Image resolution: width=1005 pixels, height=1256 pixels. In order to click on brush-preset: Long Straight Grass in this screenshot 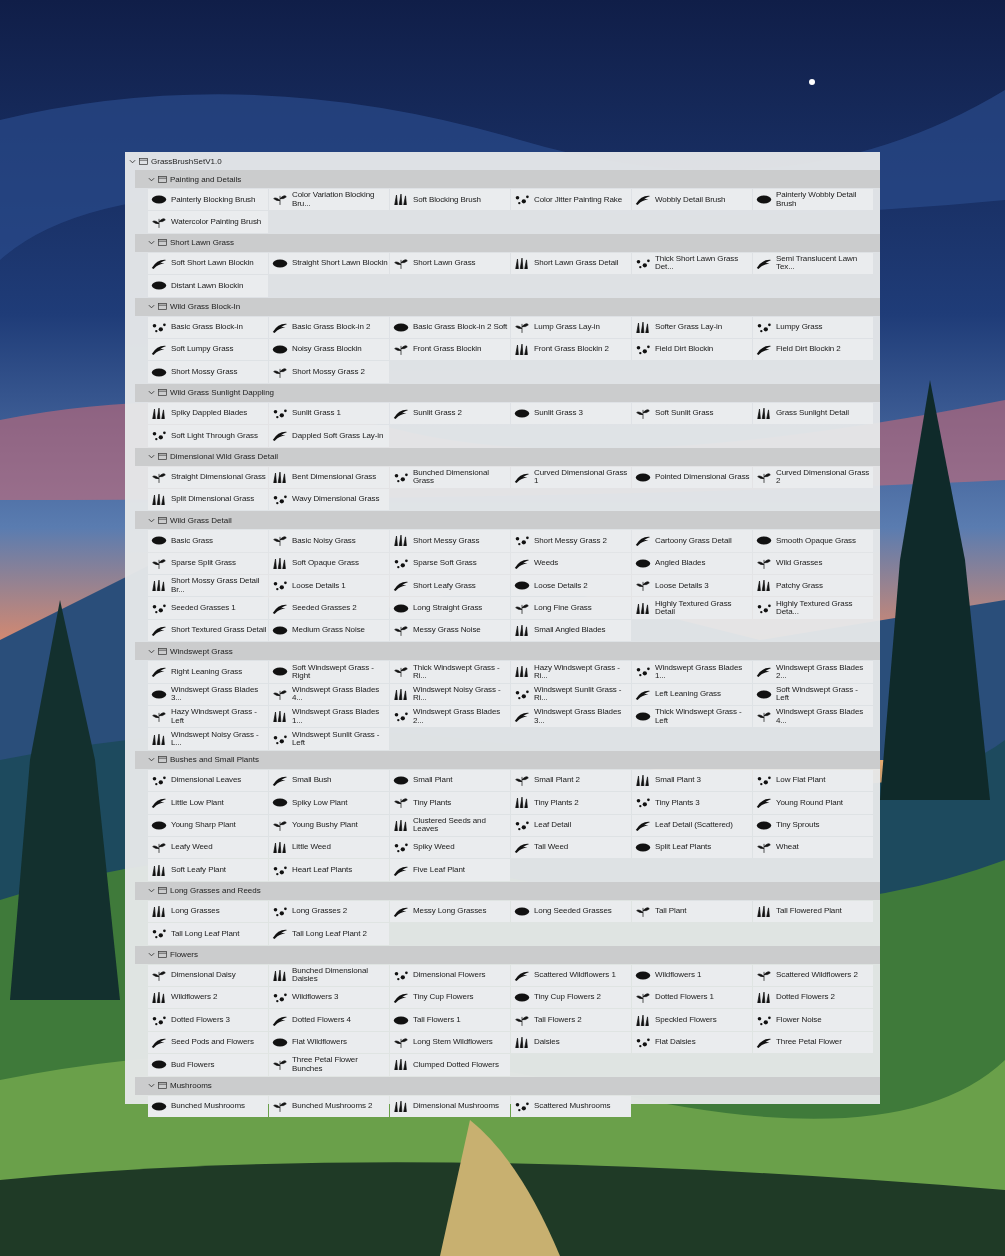, I will do `click(450, 608)`.